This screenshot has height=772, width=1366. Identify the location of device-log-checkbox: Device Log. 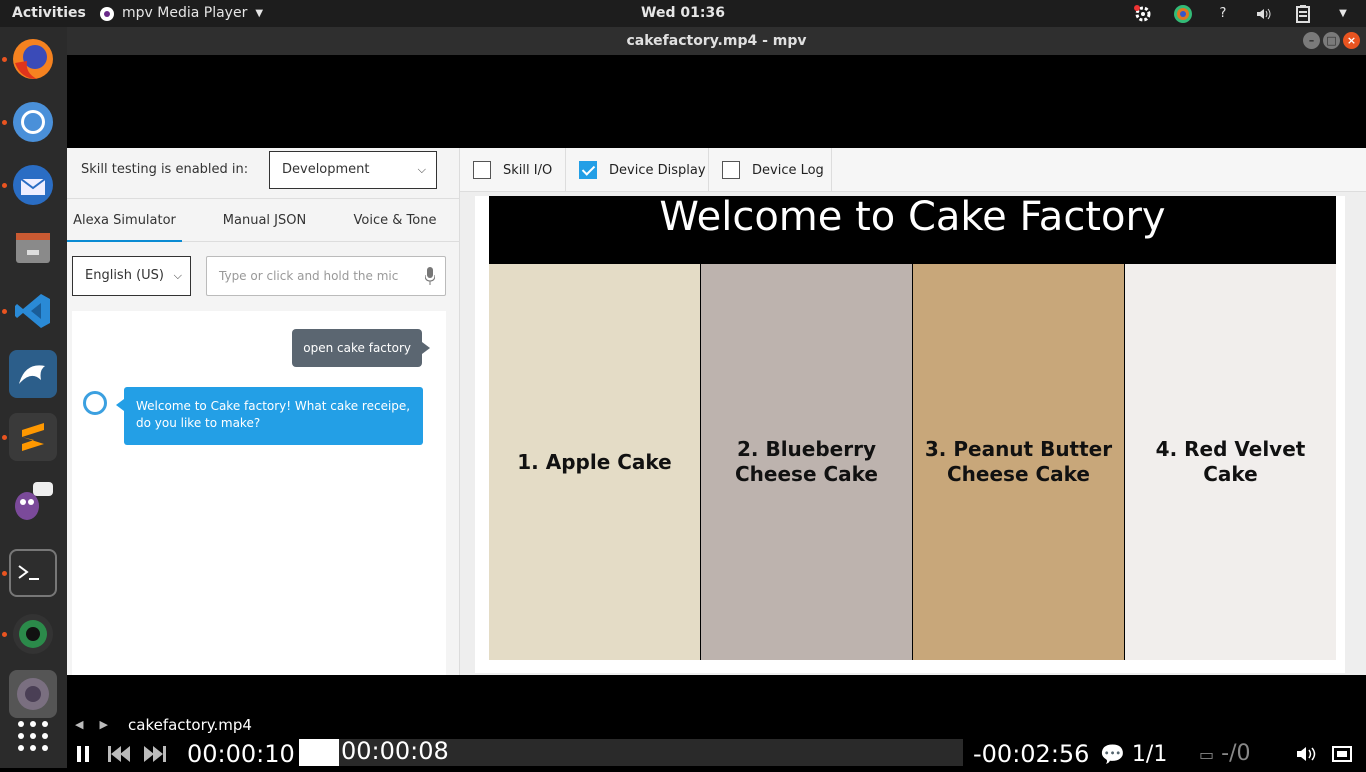
(770, 170).